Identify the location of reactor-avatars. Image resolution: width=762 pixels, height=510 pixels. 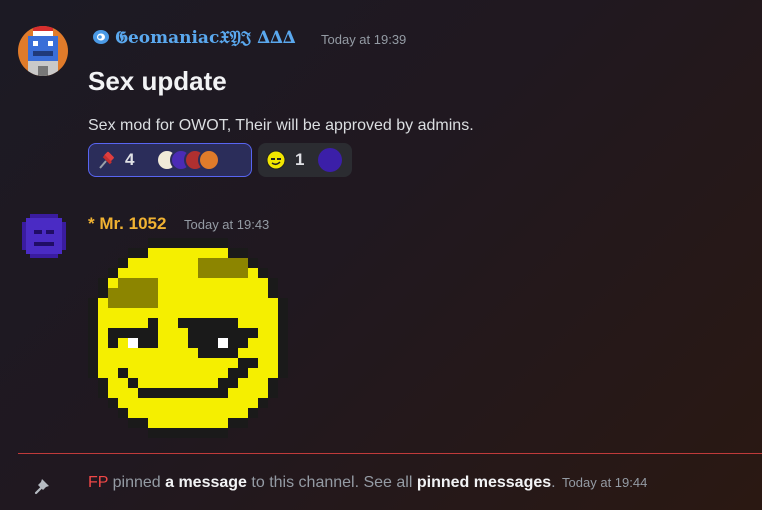
(188, 160).